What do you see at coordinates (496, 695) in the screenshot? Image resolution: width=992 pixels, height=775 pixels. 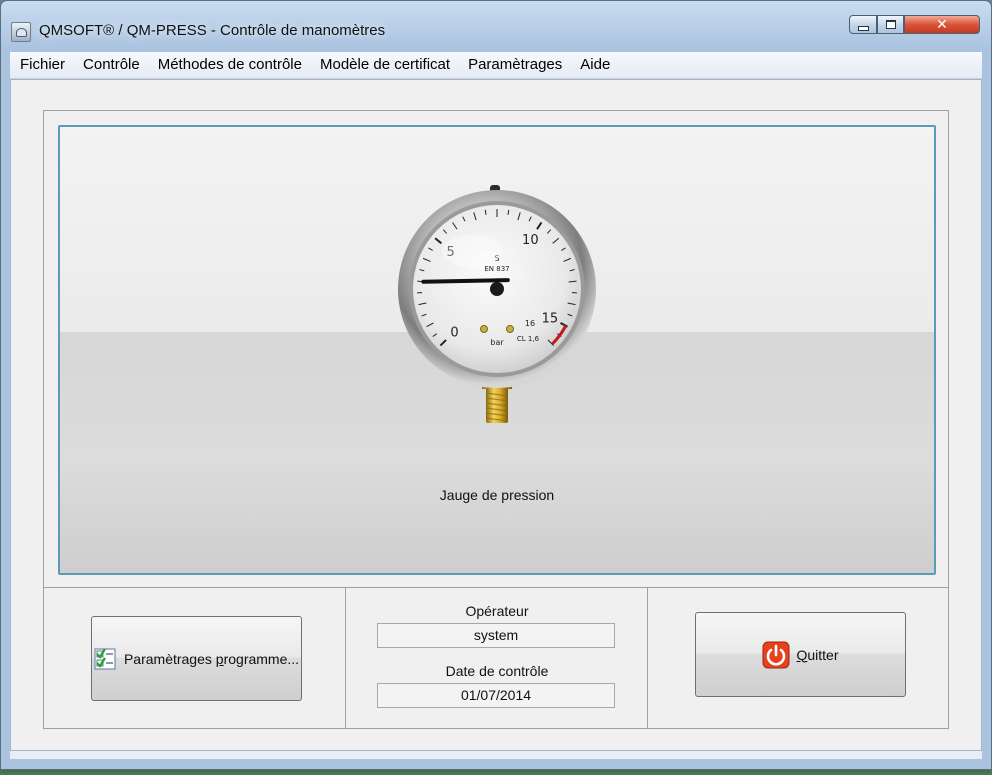 I see `date-field: 01/07/2014` at bounding box center [496, 695].